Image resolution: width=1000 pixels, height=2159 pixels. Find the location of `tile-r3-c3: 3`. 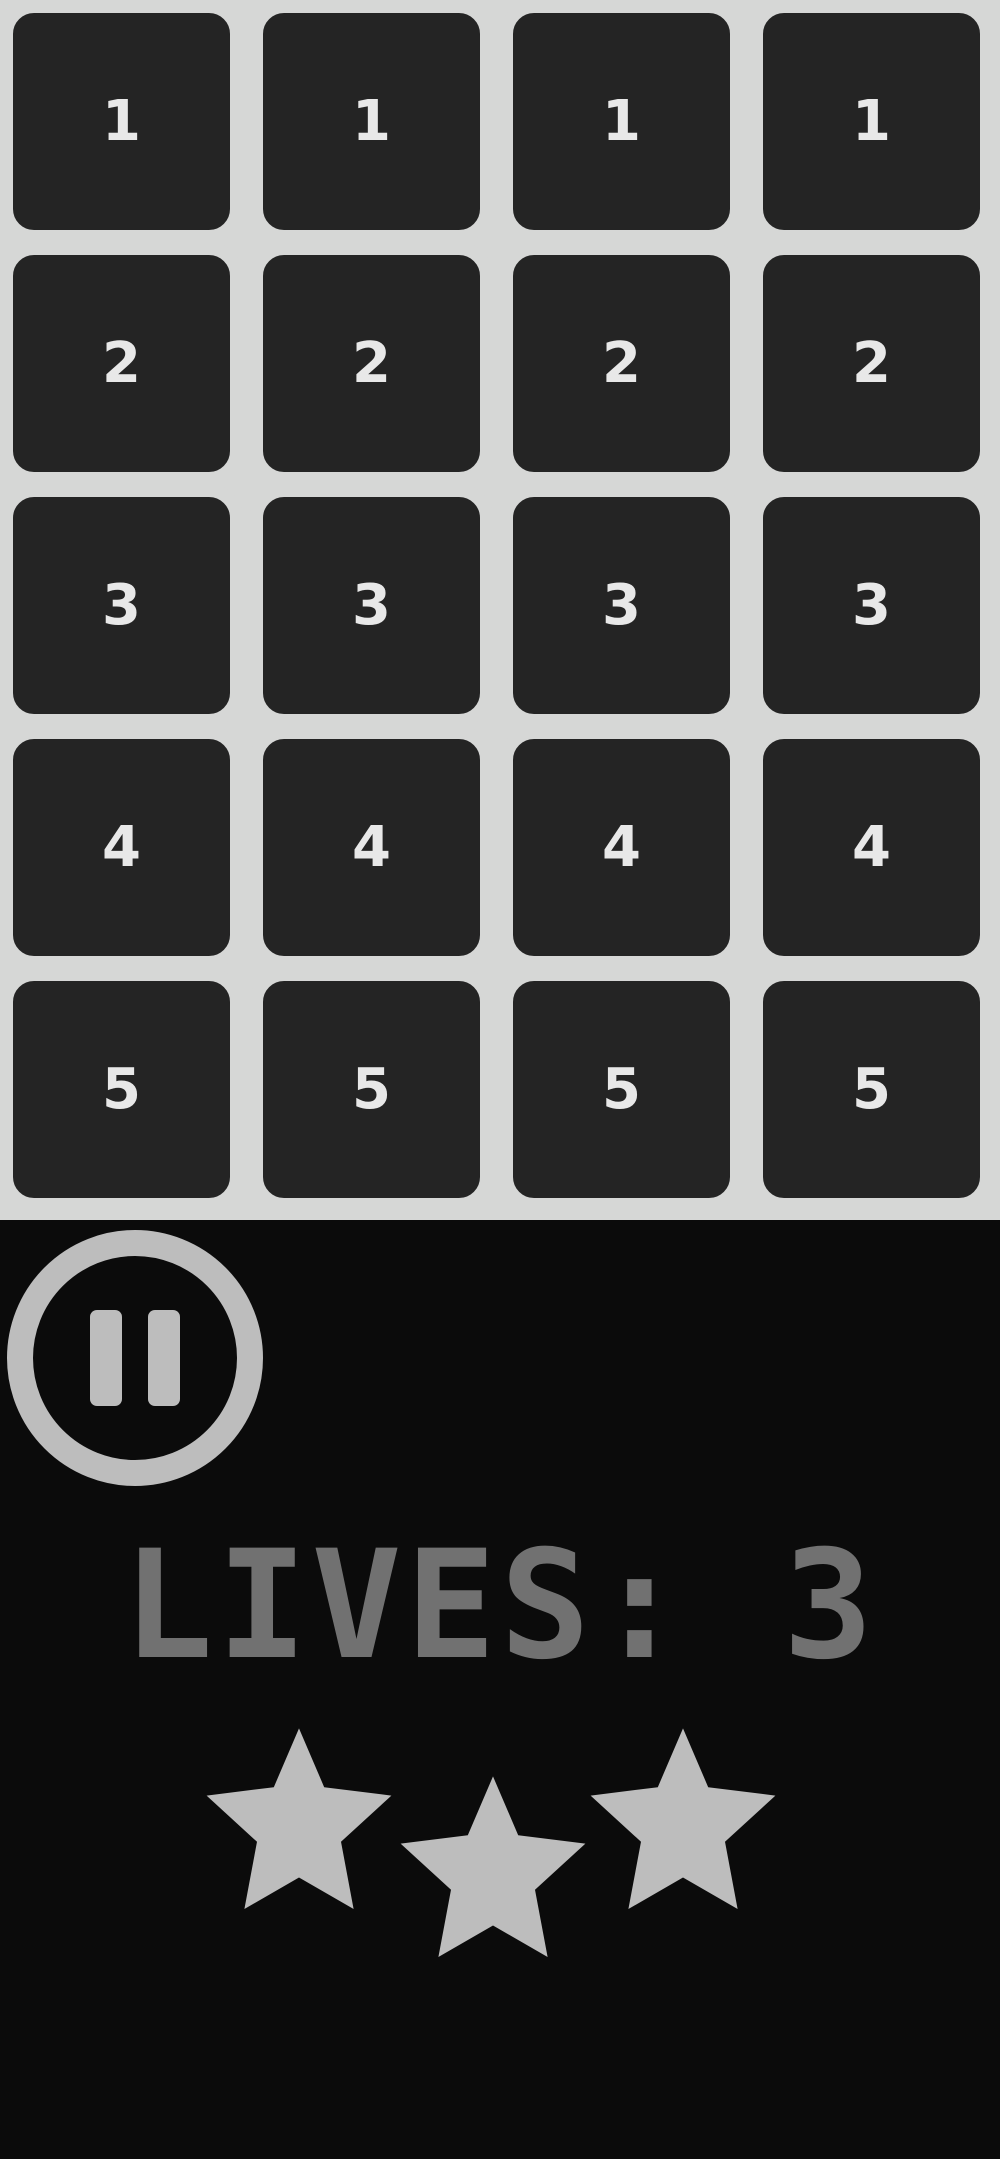

tile-r3-c3: 3 is located at coordinates (621, 605).